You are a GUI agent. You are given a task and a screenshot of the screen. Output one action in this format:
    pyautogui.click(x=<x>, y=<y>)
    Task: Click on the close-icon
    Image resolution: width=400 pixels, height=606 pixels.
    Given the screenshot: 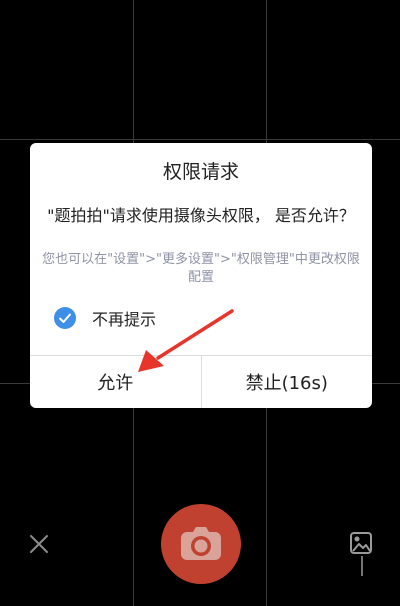 What is the action you would take?
    pyautogui.click(x=39, y=544)
    